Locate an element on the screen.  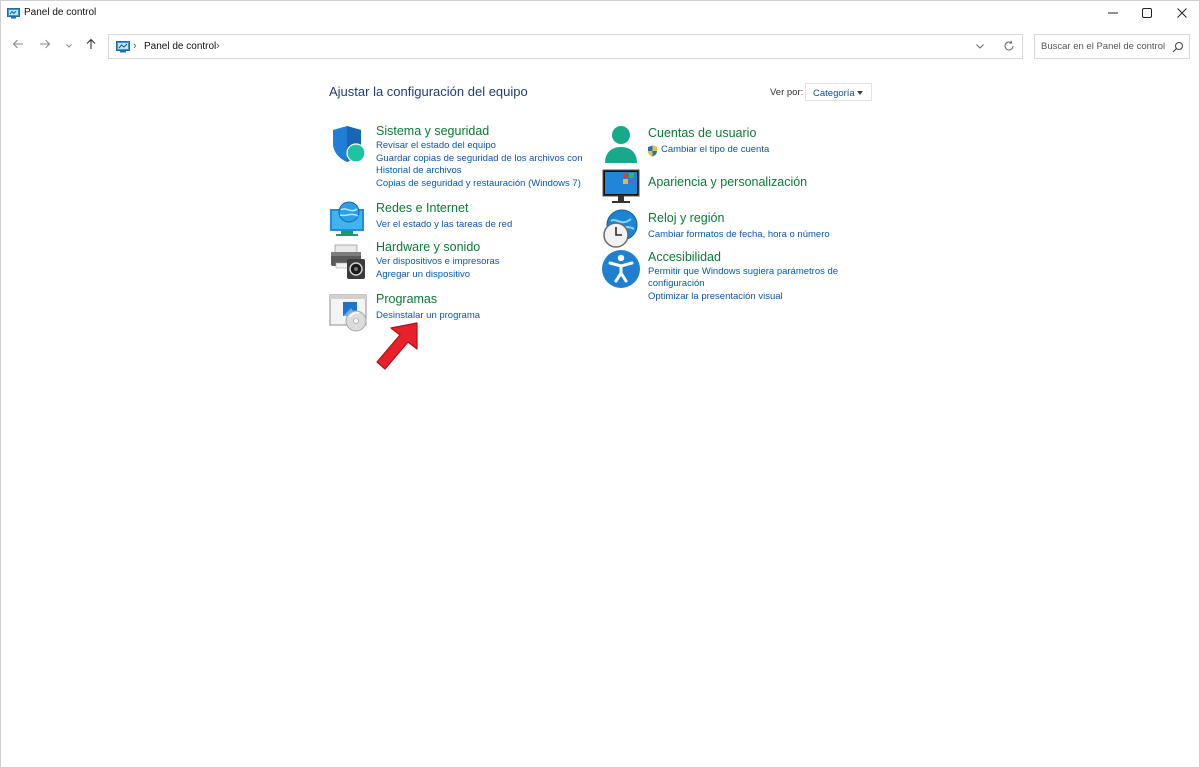
up-button is located at coordinates (91, 46).